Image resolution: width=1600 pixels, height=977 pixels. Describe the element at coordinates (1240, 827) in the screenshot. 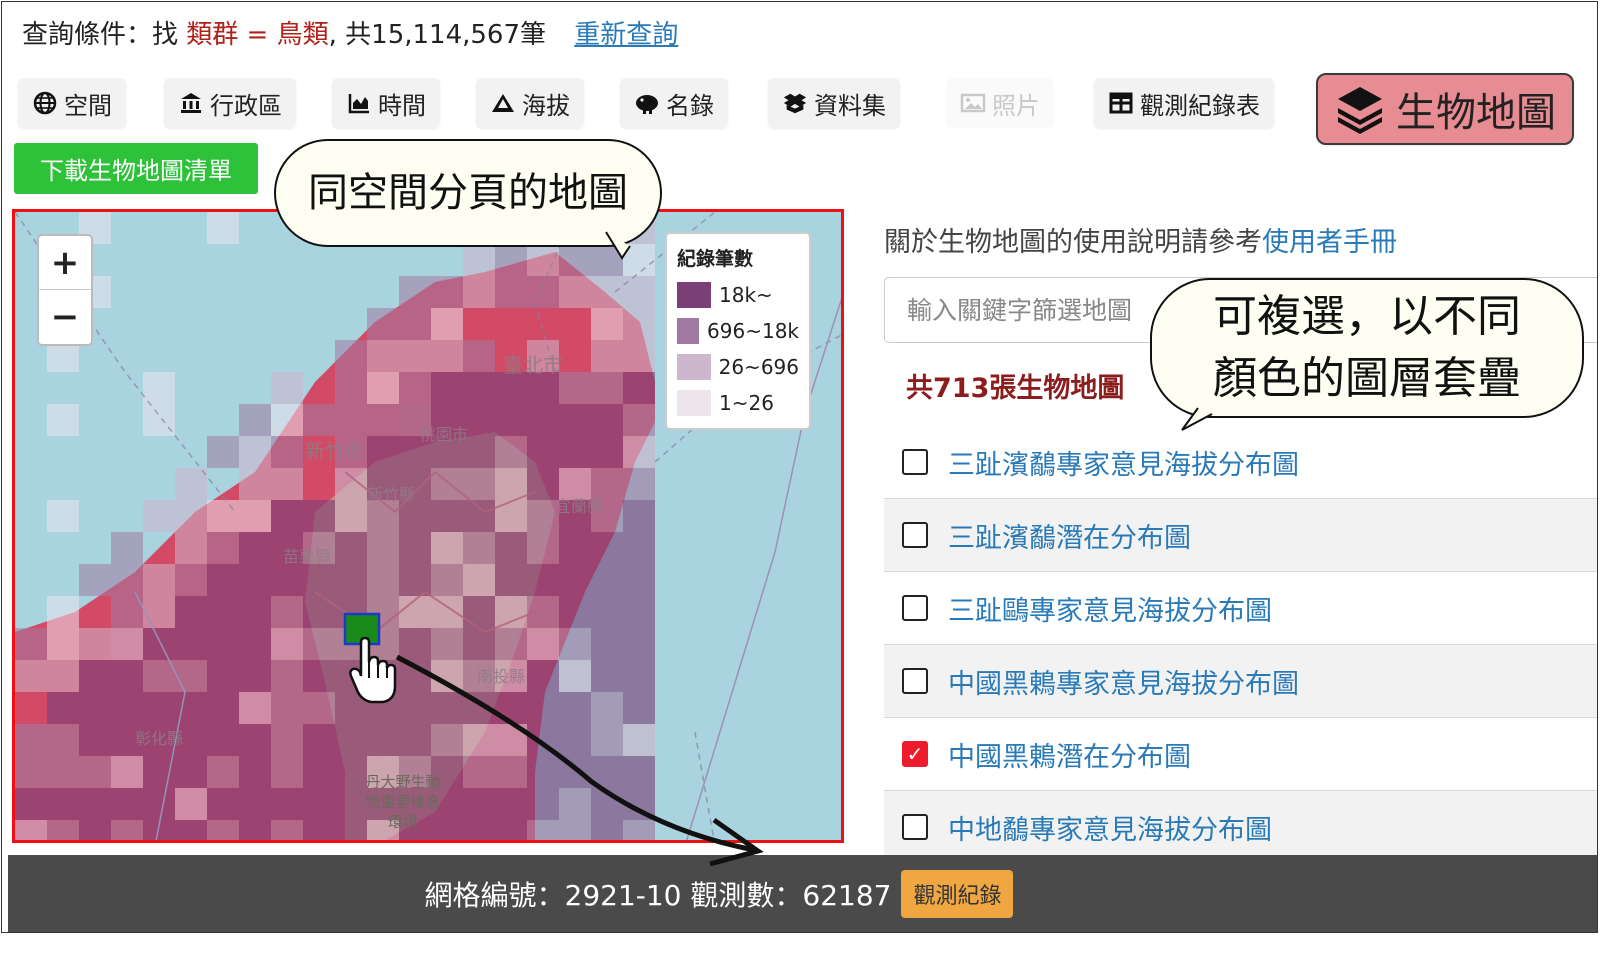

I see `map-list-item: 中地鷸專家意見海拔分布圖` at that location.